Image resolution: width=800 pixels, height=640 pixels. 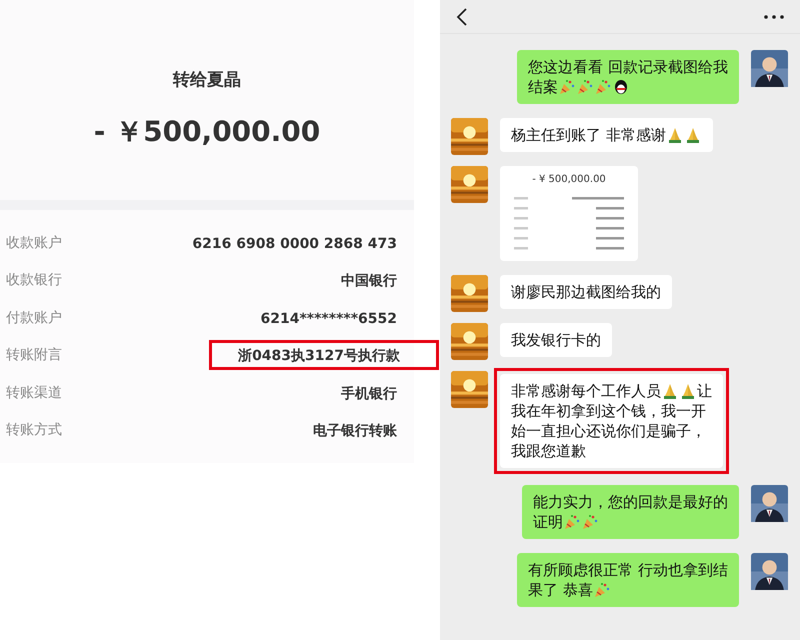 What do you see at coordinates (630, 502) in the screenshot?
I see `message-text: 能力实力，您的回款是最好的` at bounding box center [630, 502].